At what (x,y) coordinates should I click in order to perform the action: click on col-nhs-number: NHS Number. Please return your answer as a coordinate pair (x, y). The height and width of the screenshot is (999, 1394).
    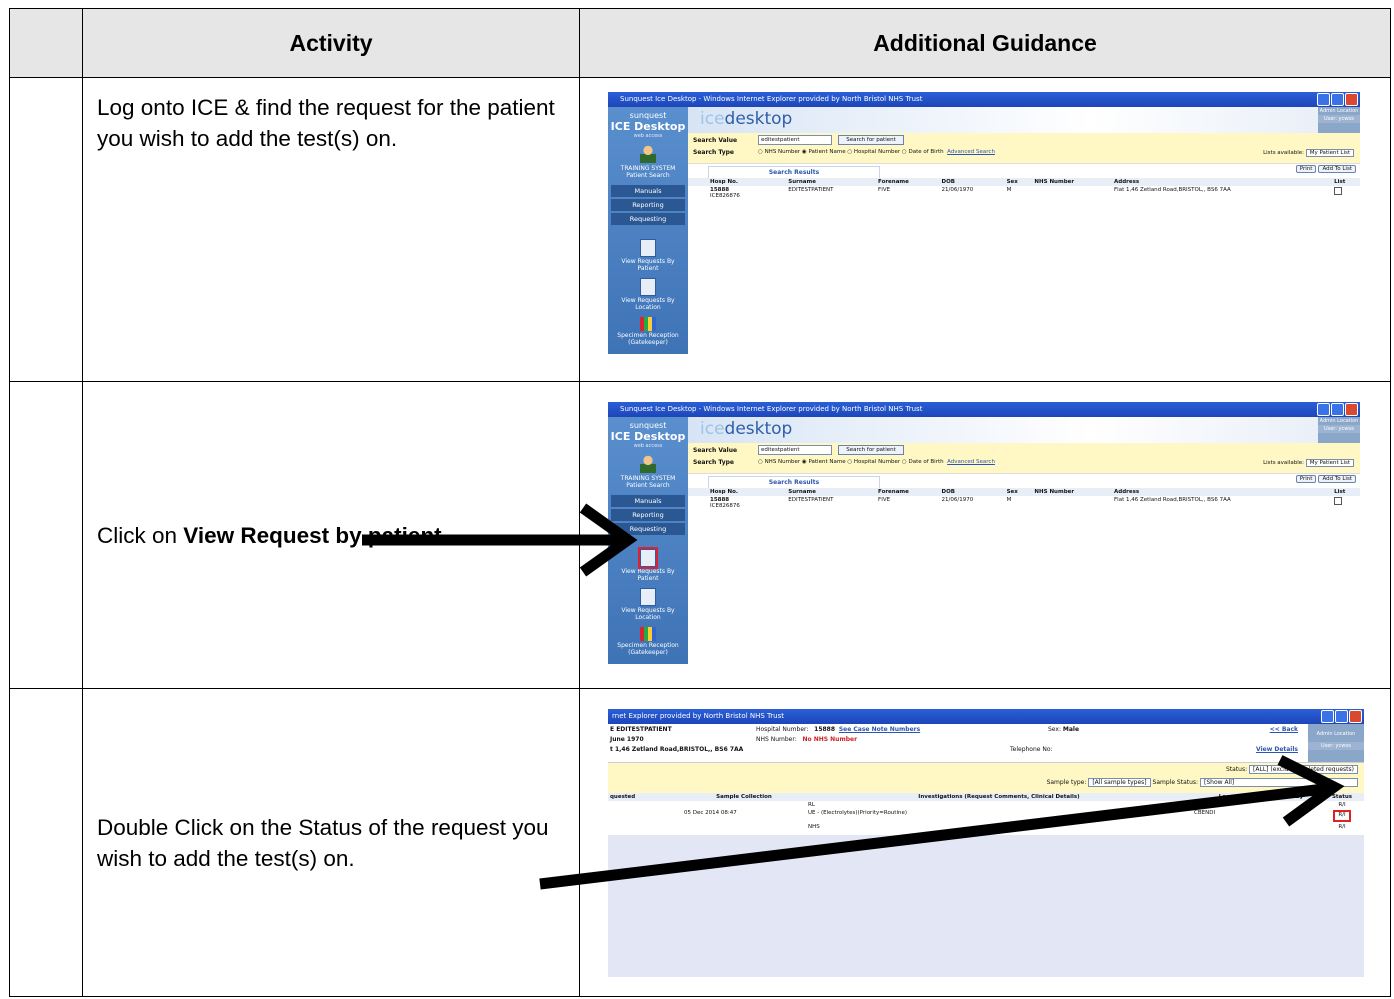
    Looking at the image, I should click on (1072, 182).